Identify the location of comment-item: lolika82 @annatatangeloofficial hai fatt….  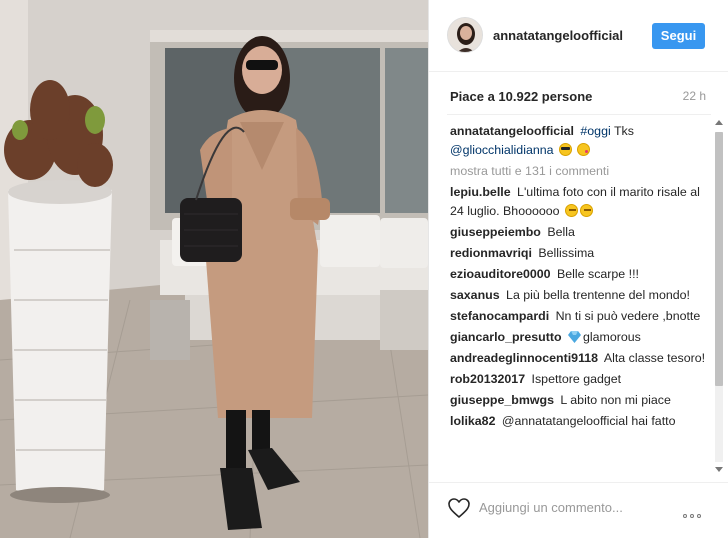
(581, 421).